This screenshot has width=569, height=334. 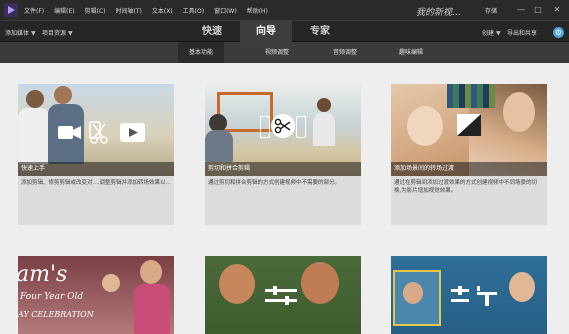 I want to click on woman-face, so click(x=519, y=112).